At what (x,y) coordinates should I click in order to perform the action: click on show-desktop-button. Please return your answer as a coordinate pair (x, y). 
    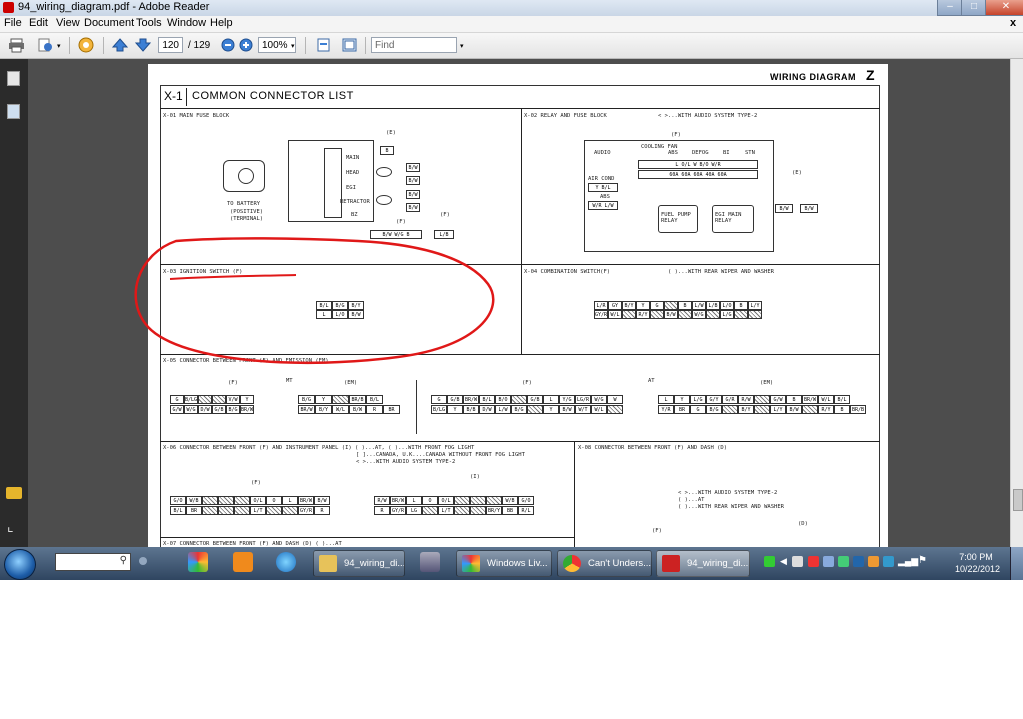
    Looking at the image, I should click on (1016, 563).